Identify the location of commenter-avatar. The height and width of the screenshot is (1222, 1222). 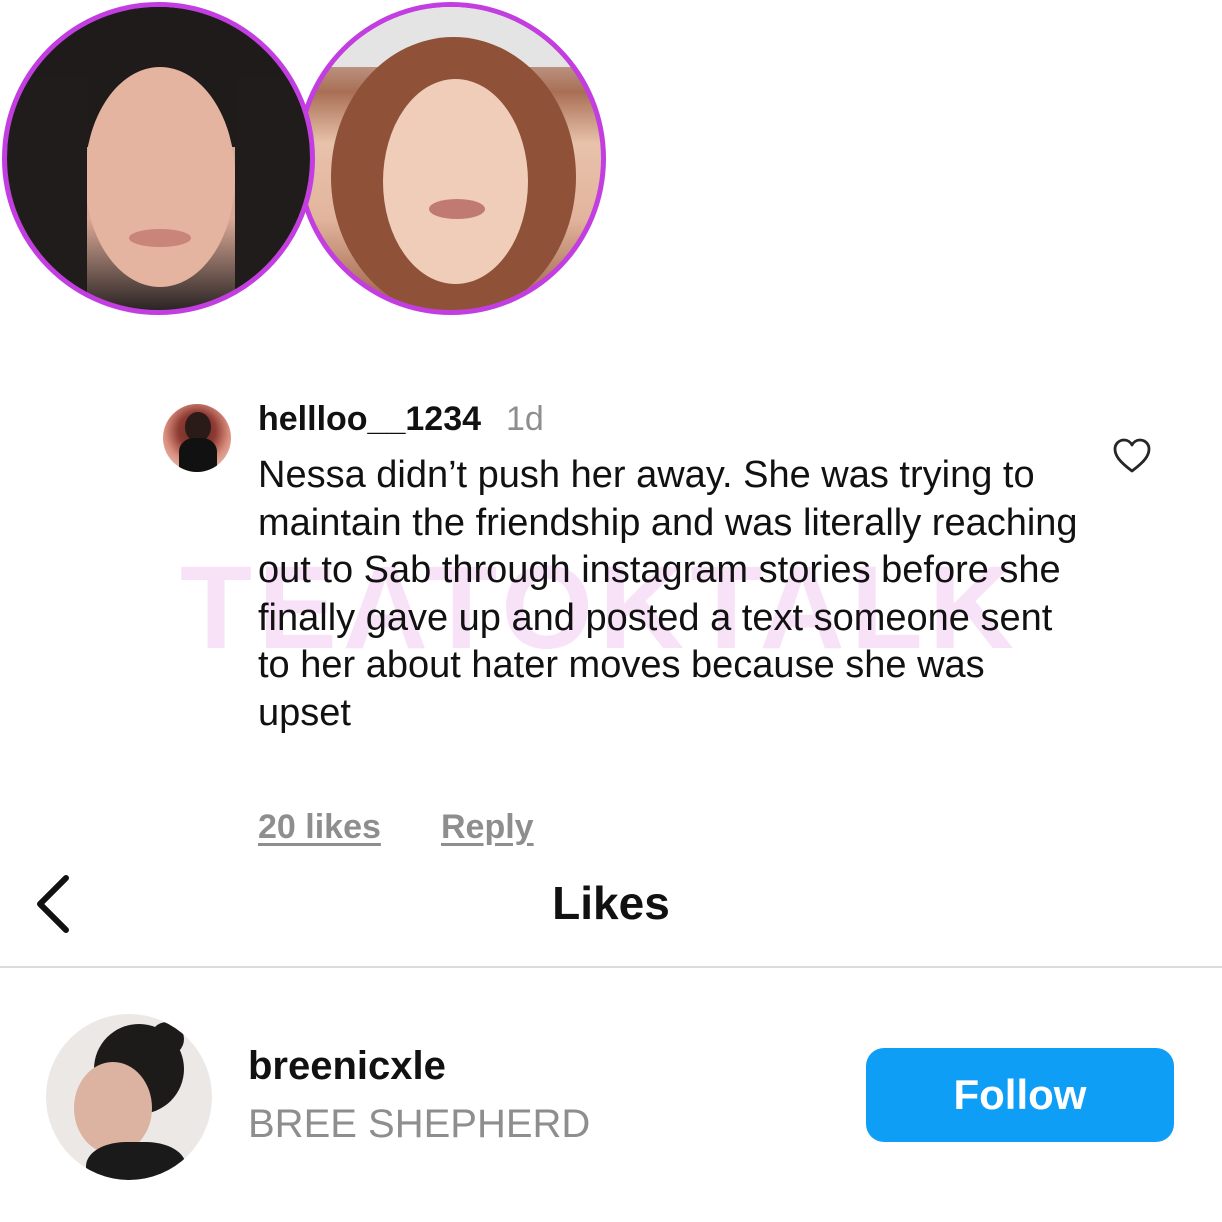
(197, 438).